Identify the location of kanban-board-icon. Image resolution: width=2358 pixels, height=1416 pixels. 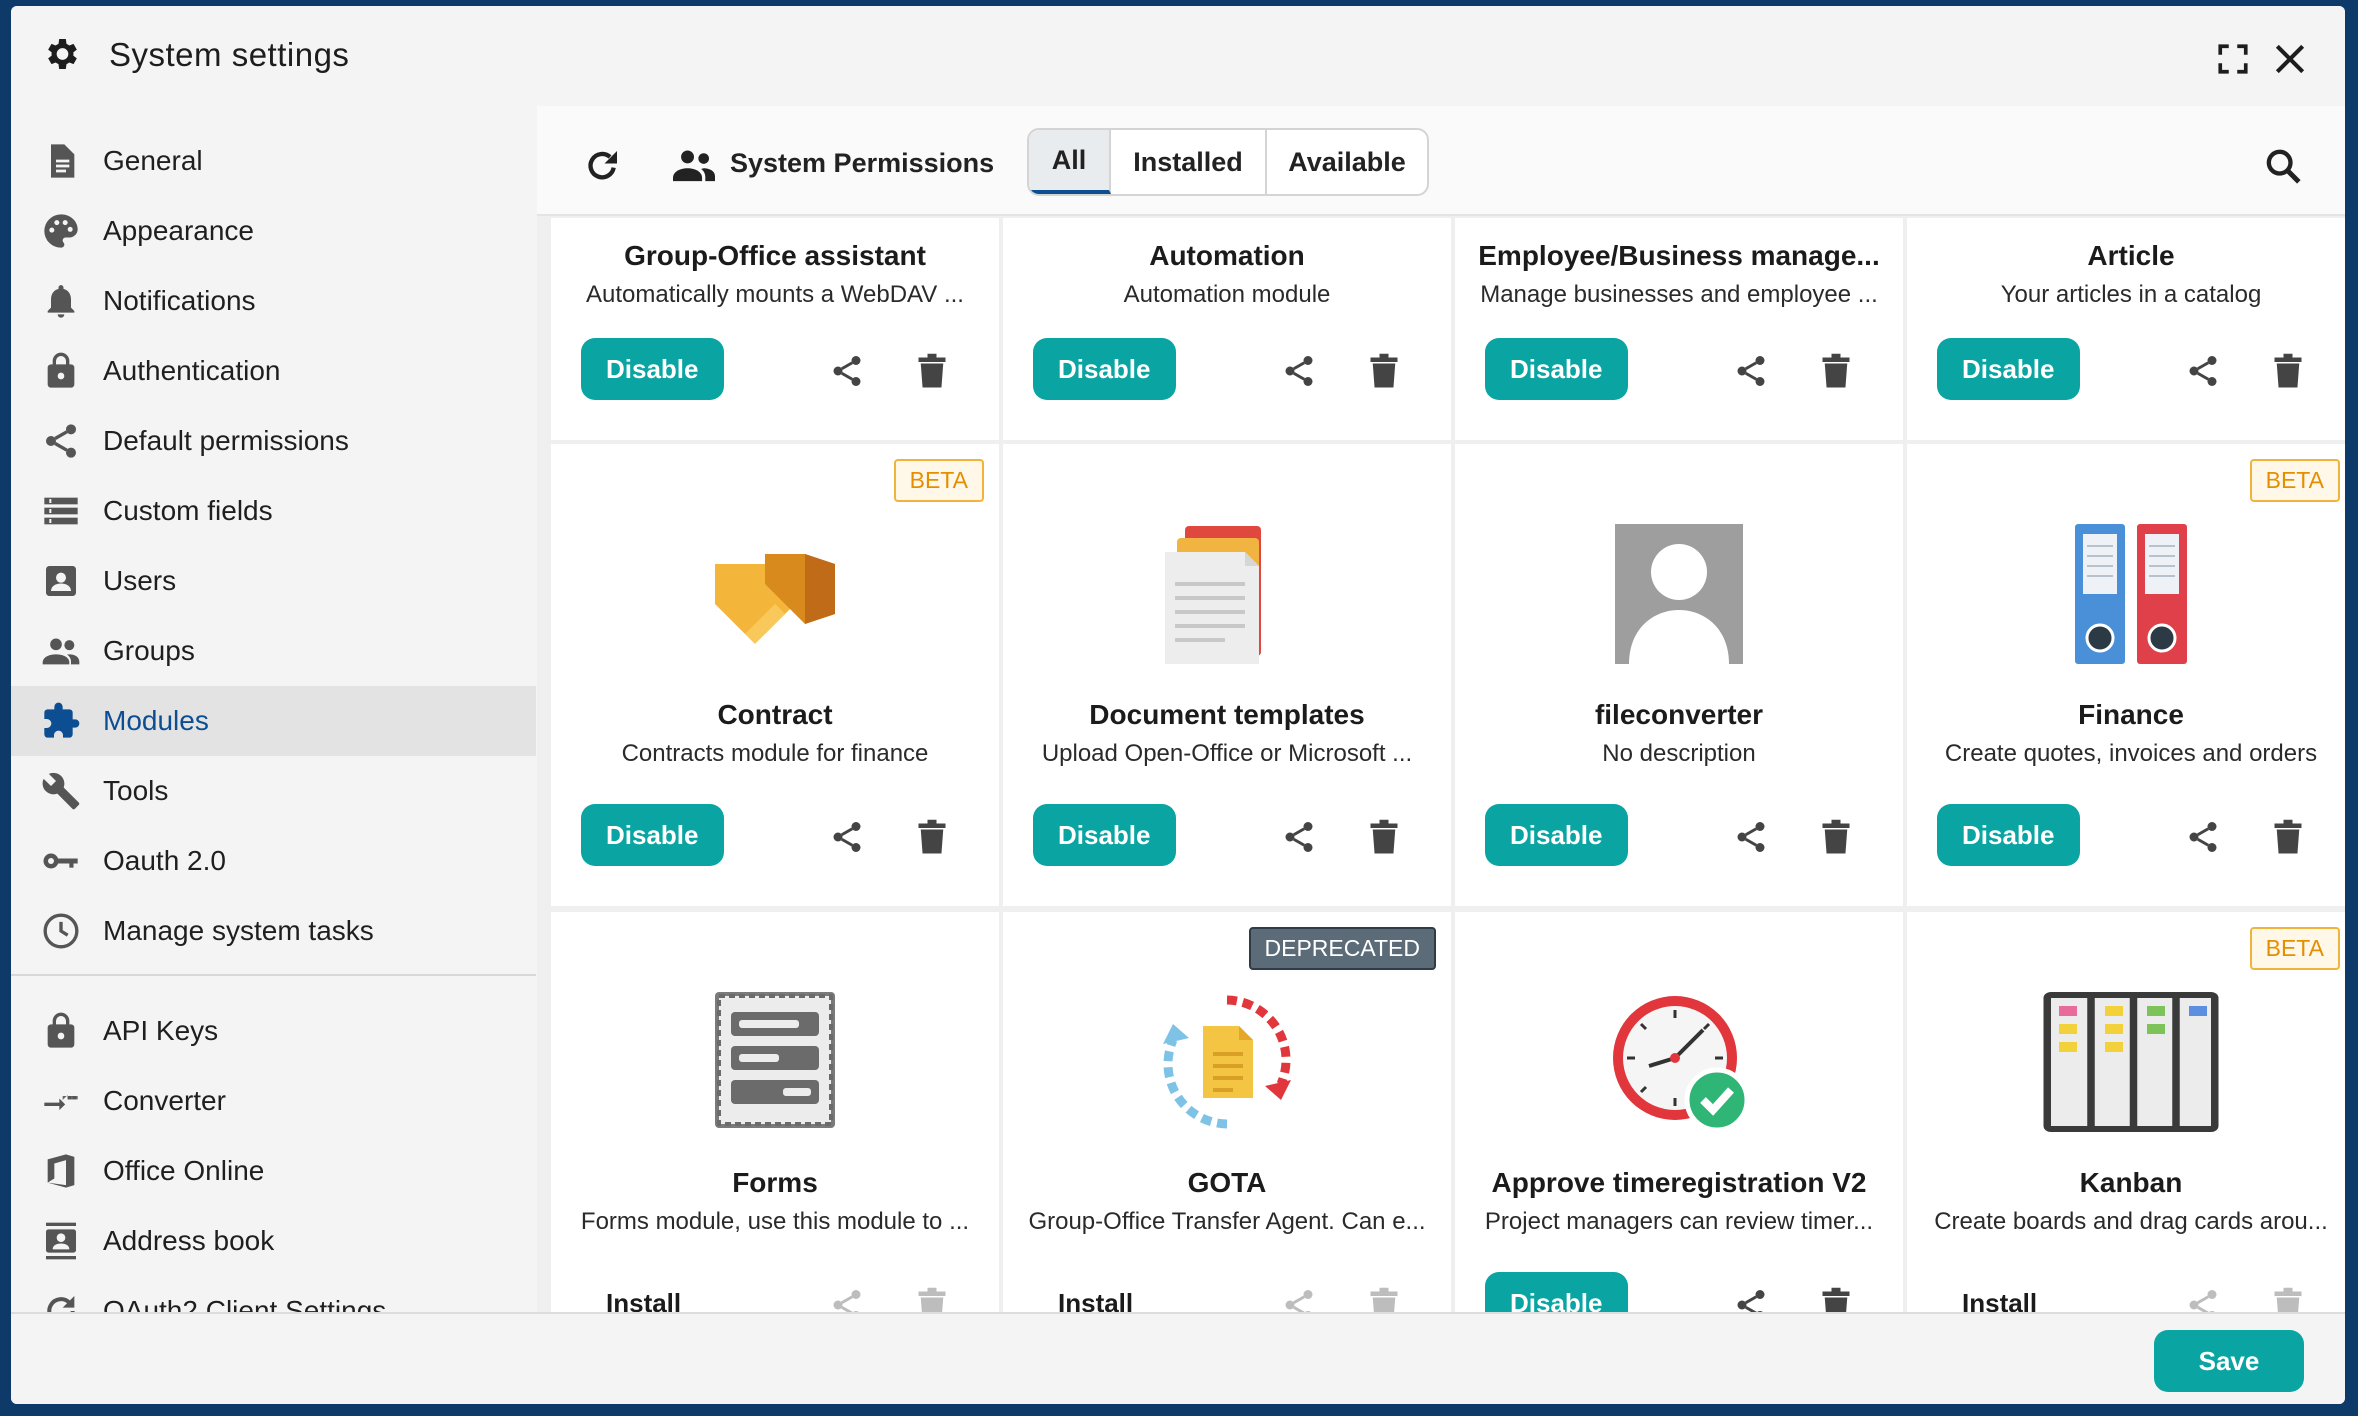
(2131, 1062).